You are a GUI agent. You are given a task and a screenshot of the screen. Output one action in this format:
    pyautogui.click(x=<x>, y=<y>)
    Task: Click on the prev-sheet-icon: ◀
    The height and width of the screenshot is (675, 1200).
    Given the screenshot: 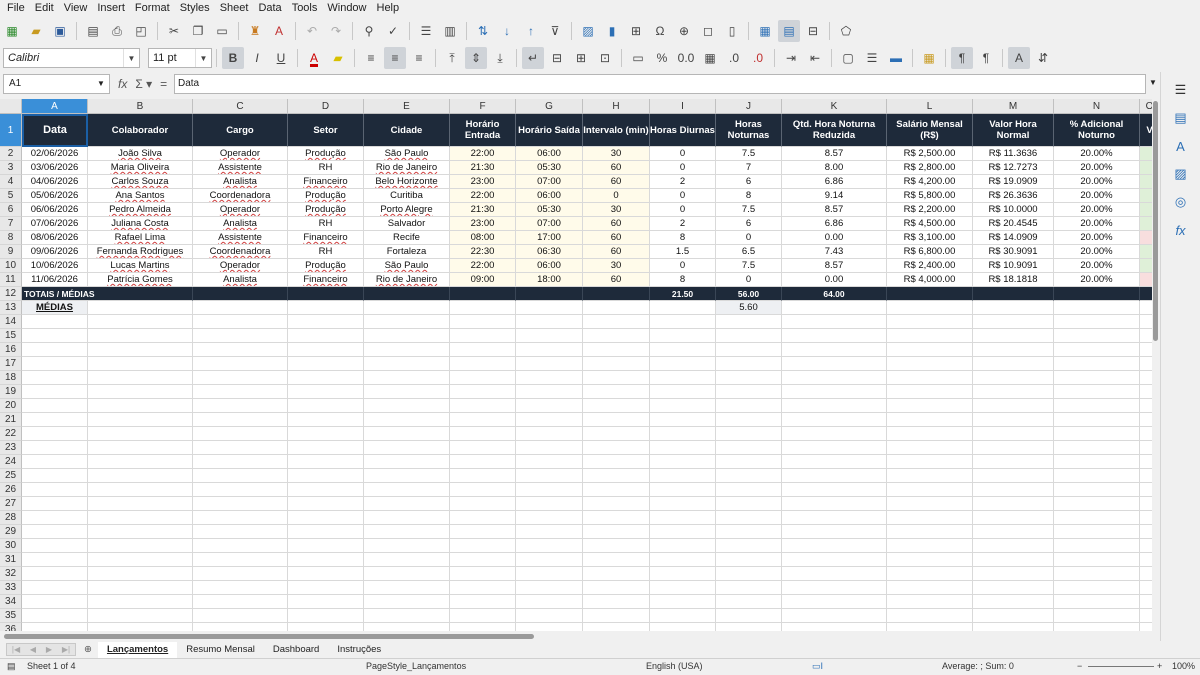 What is the action you would take?
    pyautogui.click(x=33, y=649)
    